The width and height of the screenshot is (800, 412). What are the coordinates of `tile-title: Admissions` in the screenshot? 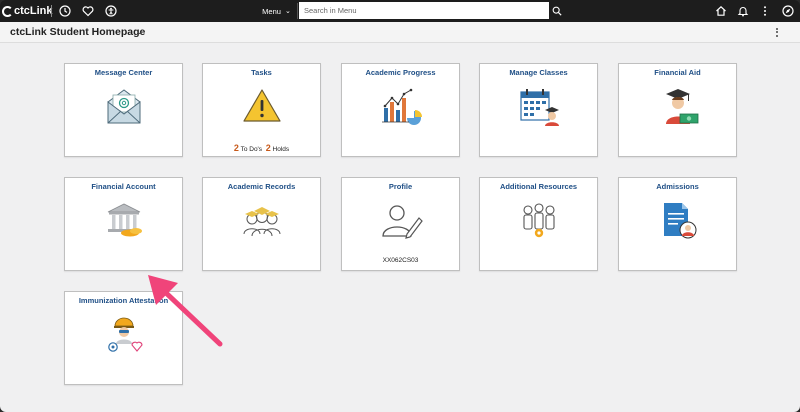 It's located at (677, 186).